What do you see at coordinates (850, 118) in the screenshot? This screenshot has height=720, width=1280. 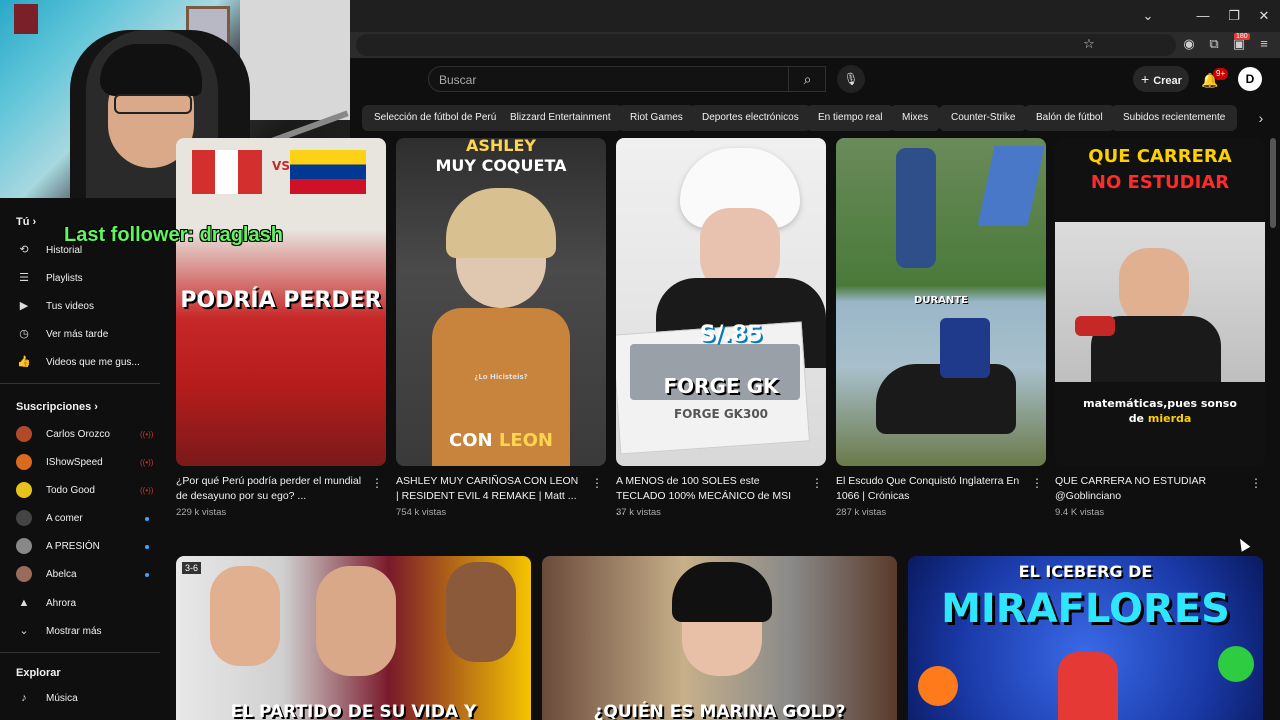 I see `chip-en-tiempo-real: En tiempo real` at bounding box center [850, 118].